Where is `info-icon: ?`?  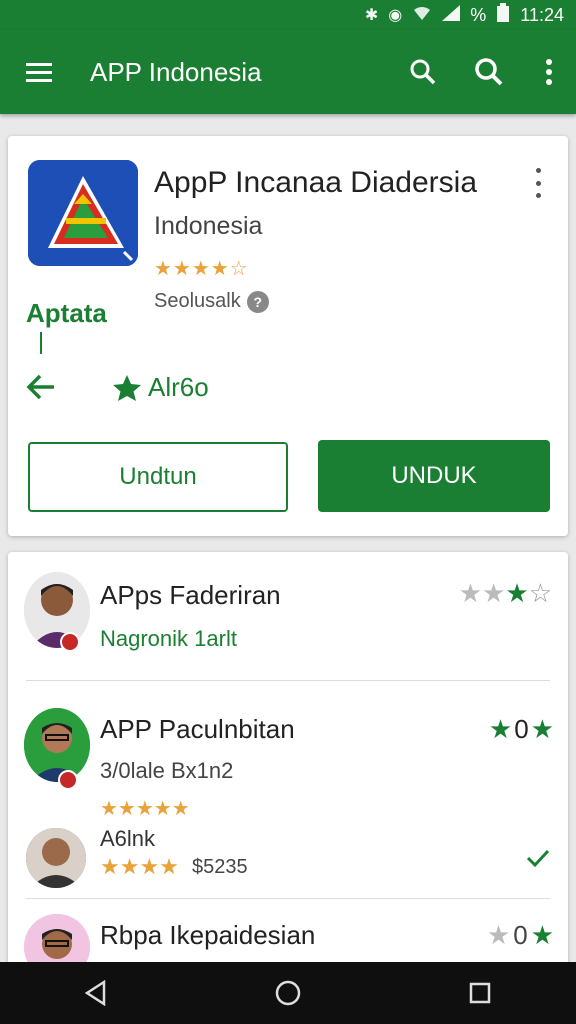 info-icon: ? is located at coordinates (257, 301).